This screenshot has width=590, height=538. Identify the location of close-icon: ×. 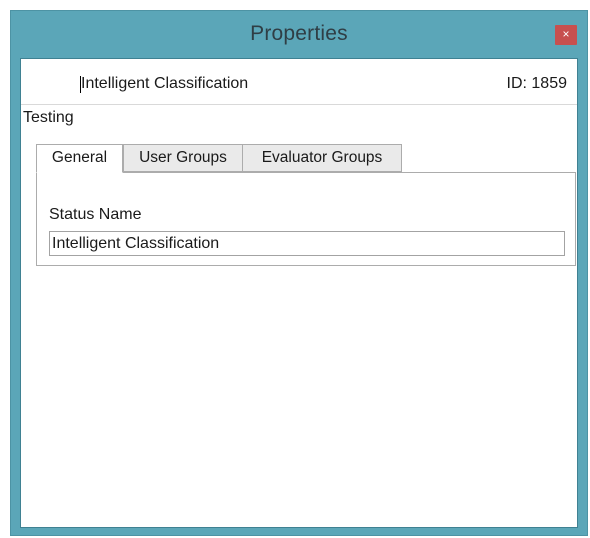
(566, 34).